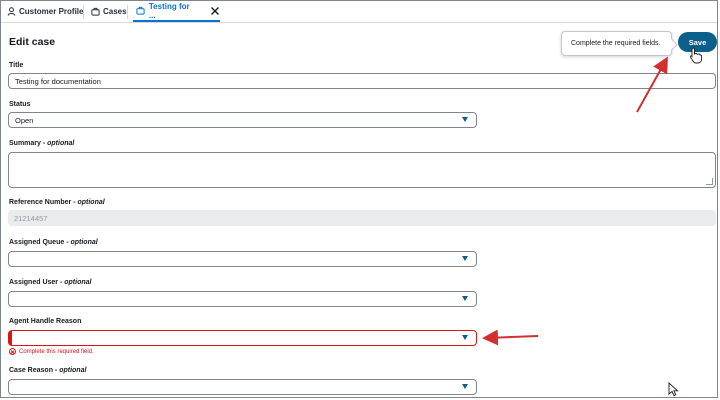 This screenshot has height=400, width=720. Describe the element at coordinates (616, 43) in the screenshot. I see `required-fields-tooltip: Complete the required fields.` at that location.